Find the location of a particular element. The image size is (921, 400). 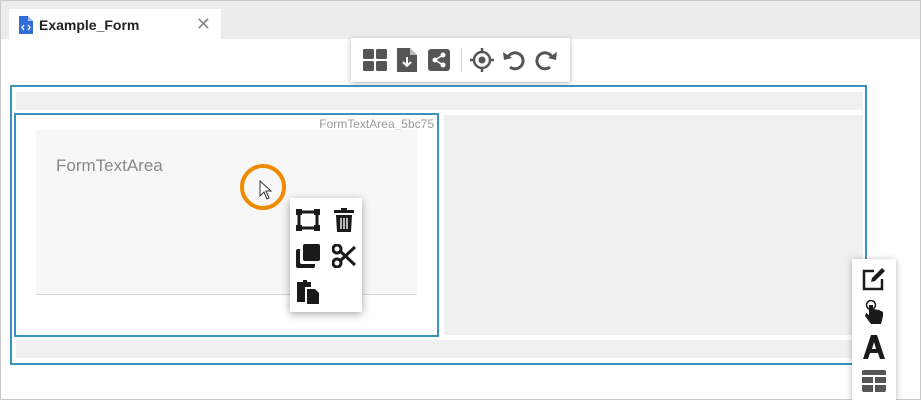

layout-button is located at coordinates (375, 60).